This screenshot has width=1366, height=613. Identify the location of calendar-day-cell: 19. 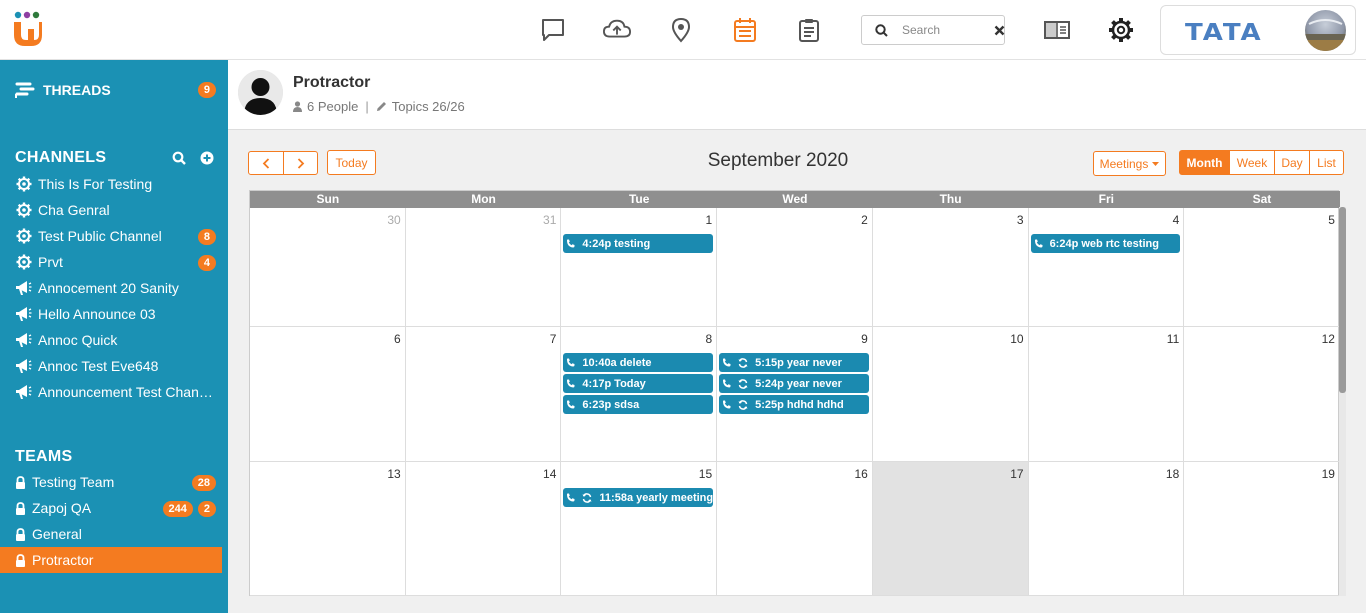
(1262, 529).